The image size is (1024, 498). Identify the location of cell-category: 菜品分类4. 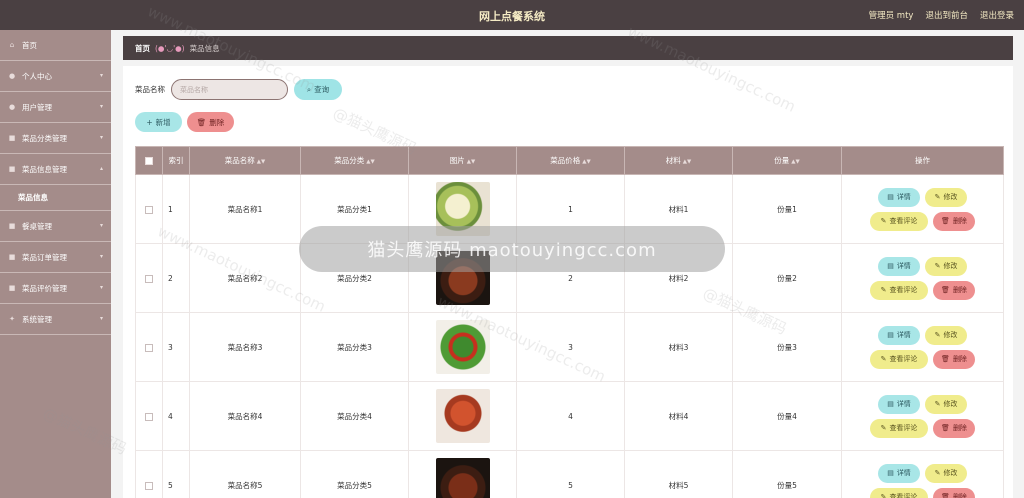
(354, 416).